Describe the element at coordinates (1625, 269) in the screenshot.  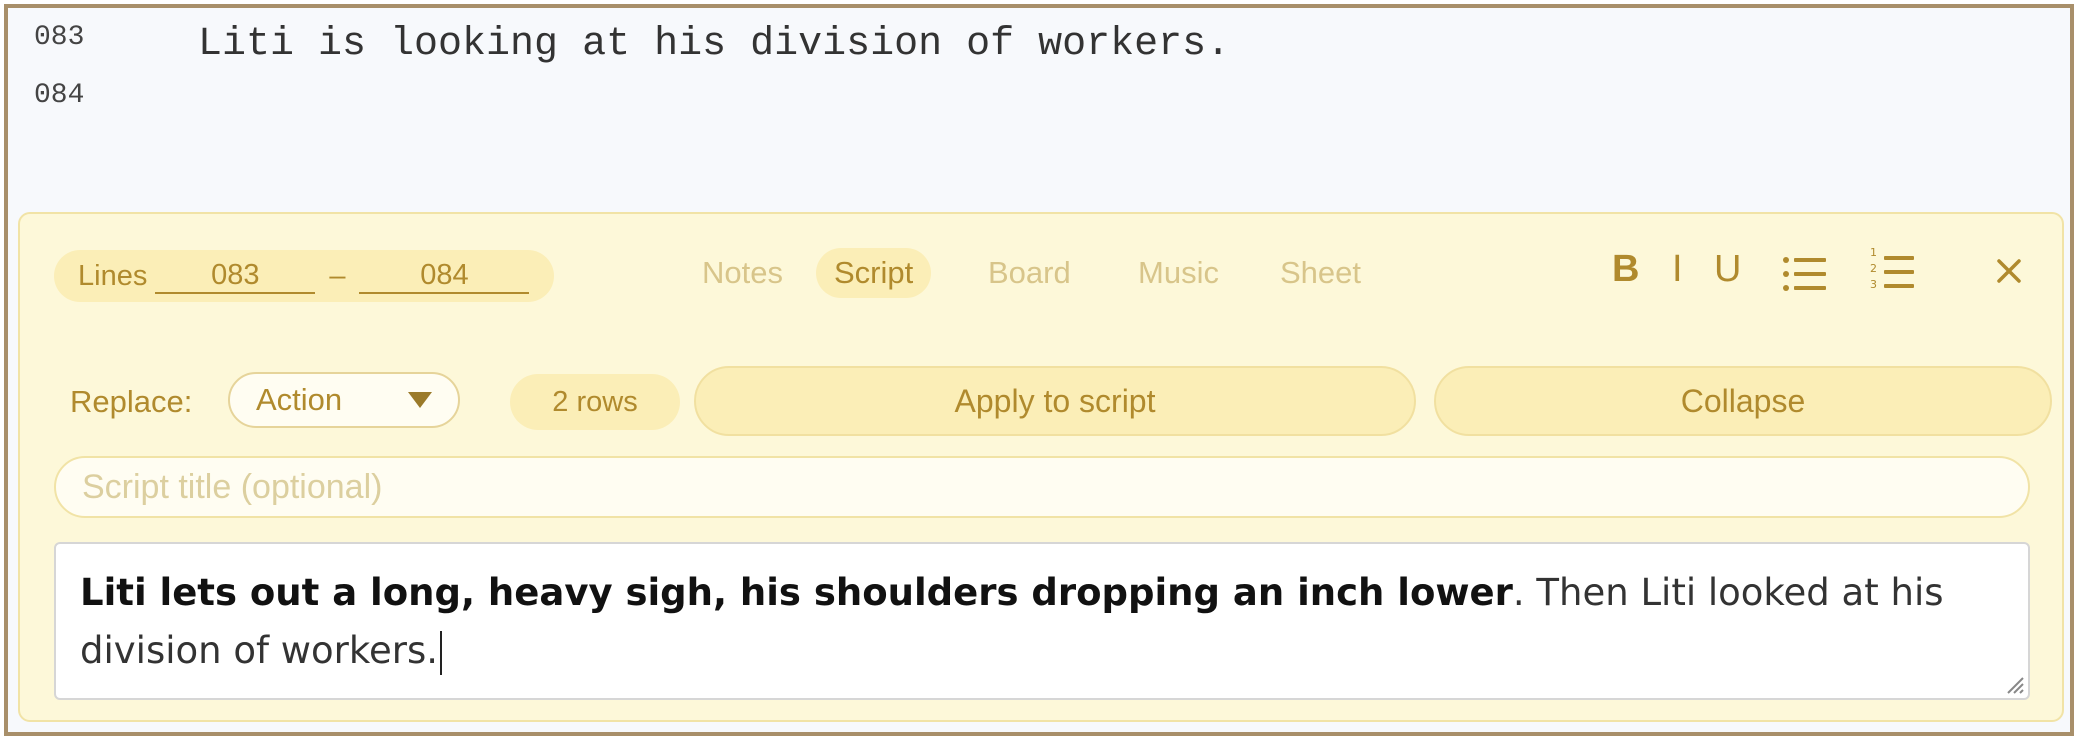
I see `bold-button: B` at that location.